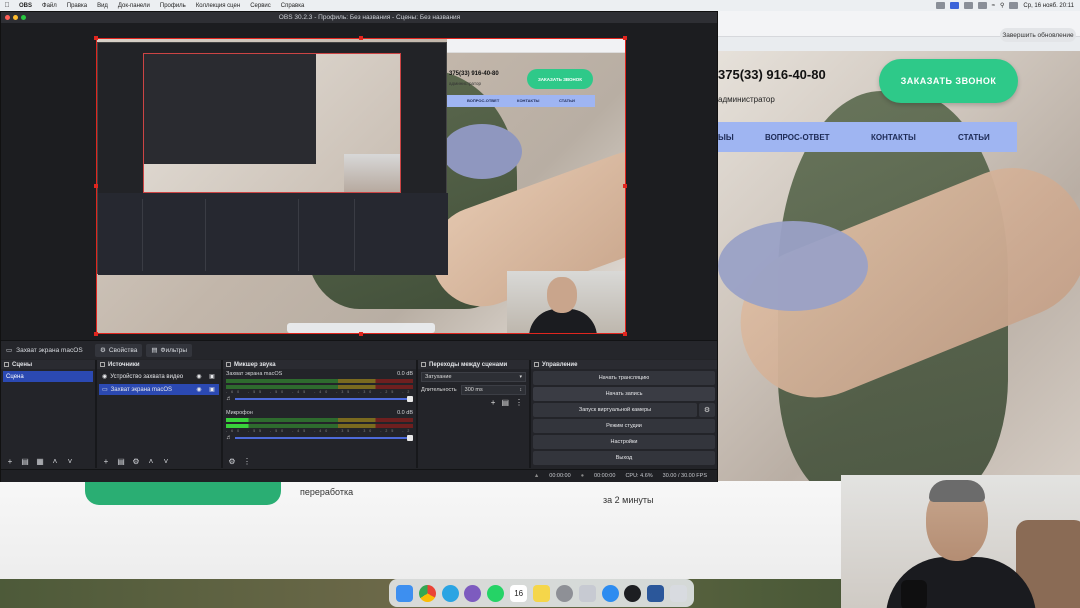 This screenshot has height=608, width=1080. What do you see at coordinates (624, 458) in the screenshot?
I see `exit-button: Выход` at bounding box center [624, 458].